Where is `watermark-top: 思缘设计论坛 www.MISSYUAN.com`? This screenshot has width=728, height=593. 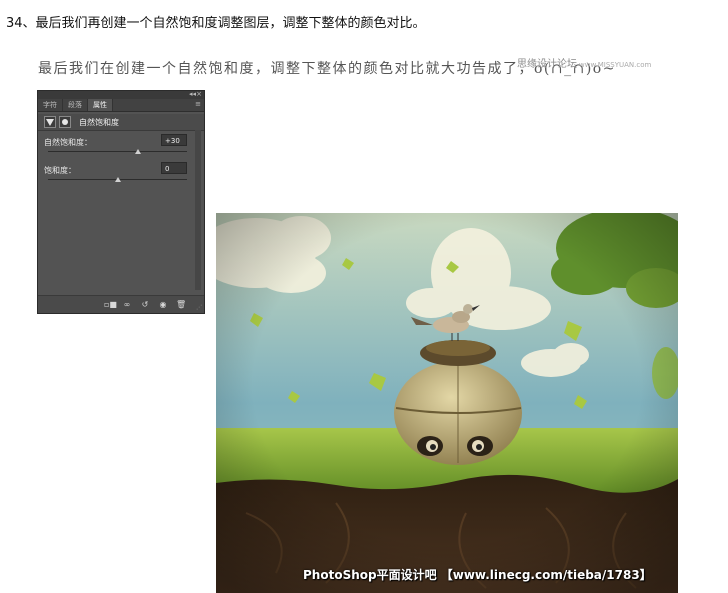
watermark-top: 思缘设计论坛 www.MISSYUAN.com is located at coordinates (584, 62).